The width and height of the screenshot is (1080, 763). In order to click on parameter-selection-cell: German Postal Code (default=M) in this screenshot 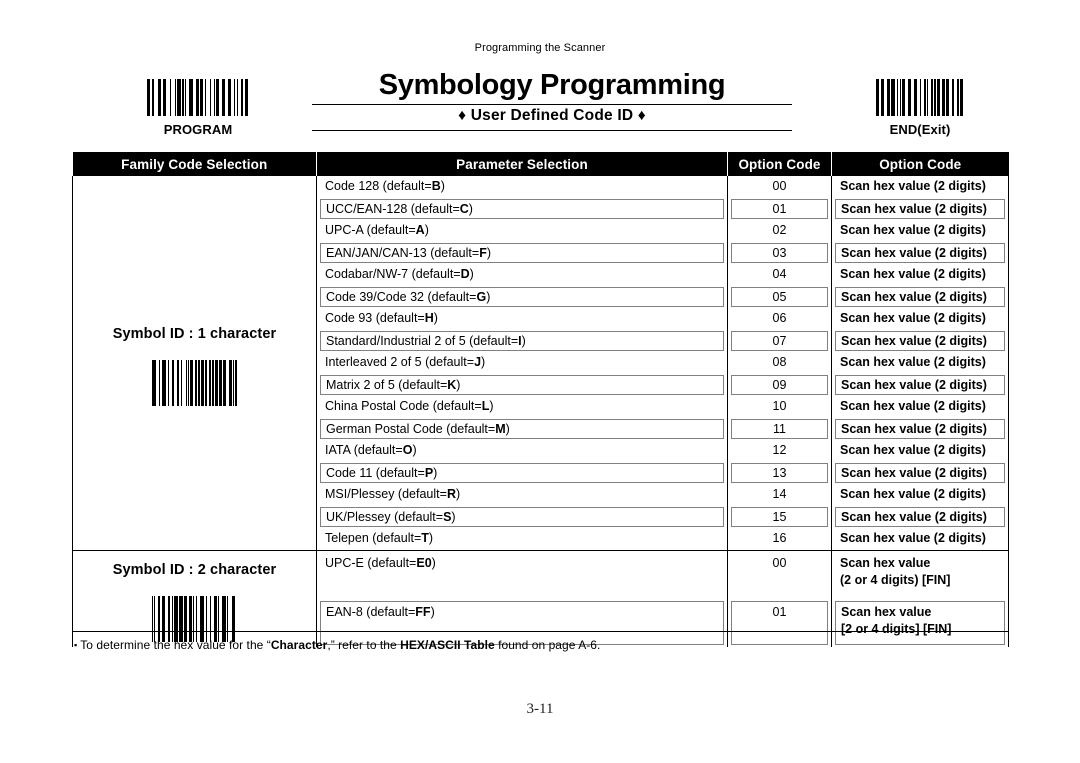, I will do `click(522, 429)`.